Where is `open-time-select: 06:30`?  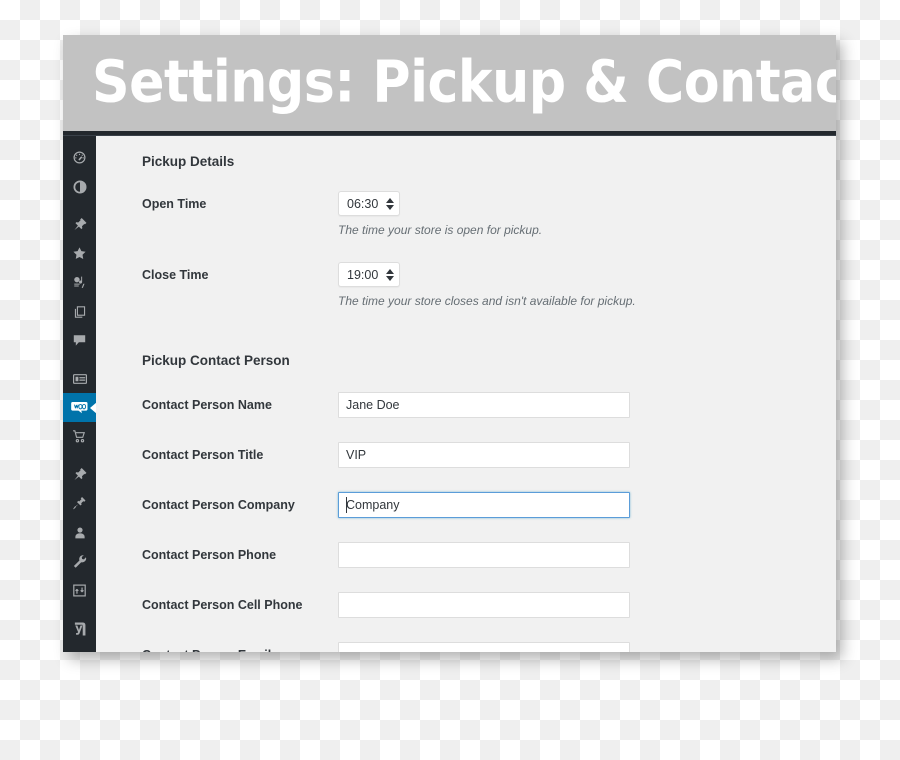 open-time-select: 06:30 is located at coordinates (369, 203).